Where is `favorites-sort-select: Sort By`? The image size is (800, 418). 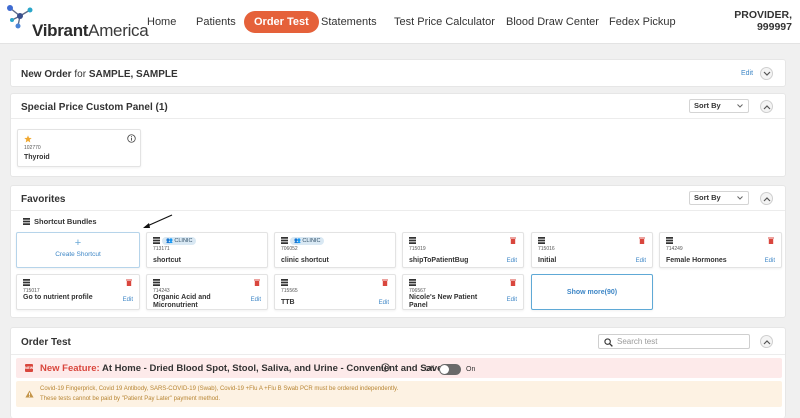
favorites-sort-select: Sort By is located at coordinates (719, 198).